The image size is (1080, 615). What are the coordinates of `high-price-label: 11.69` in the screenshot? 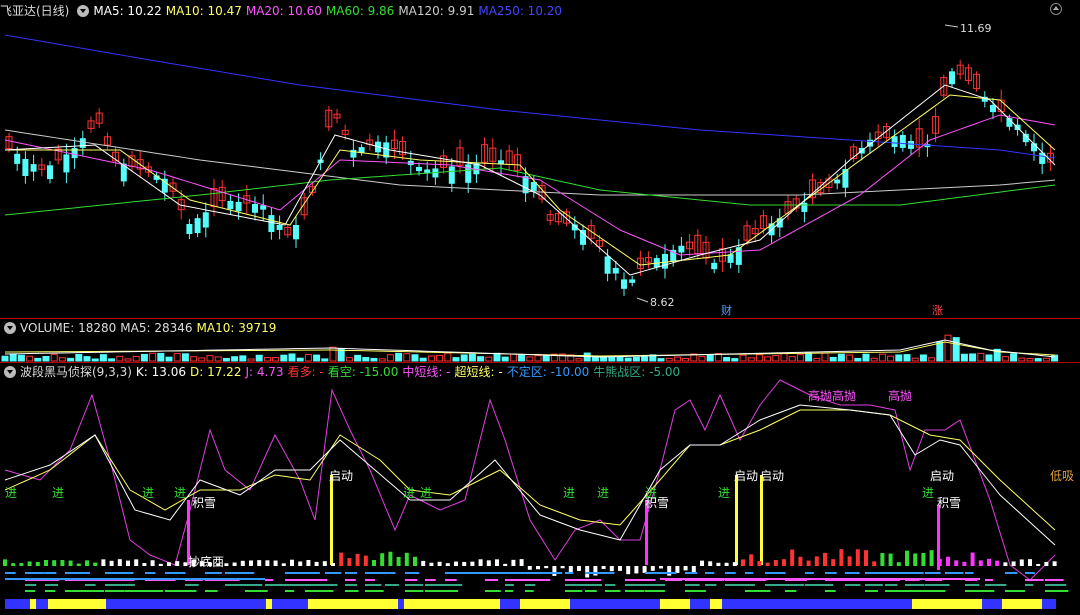 It's located at (976, 28).